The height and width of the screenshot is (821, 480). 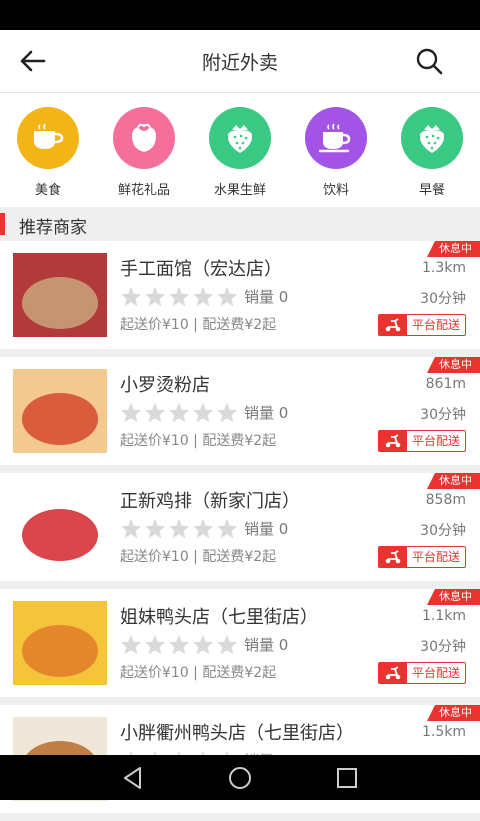 I want to click on page-title: 附近外卖, so click(x=239, y=63).